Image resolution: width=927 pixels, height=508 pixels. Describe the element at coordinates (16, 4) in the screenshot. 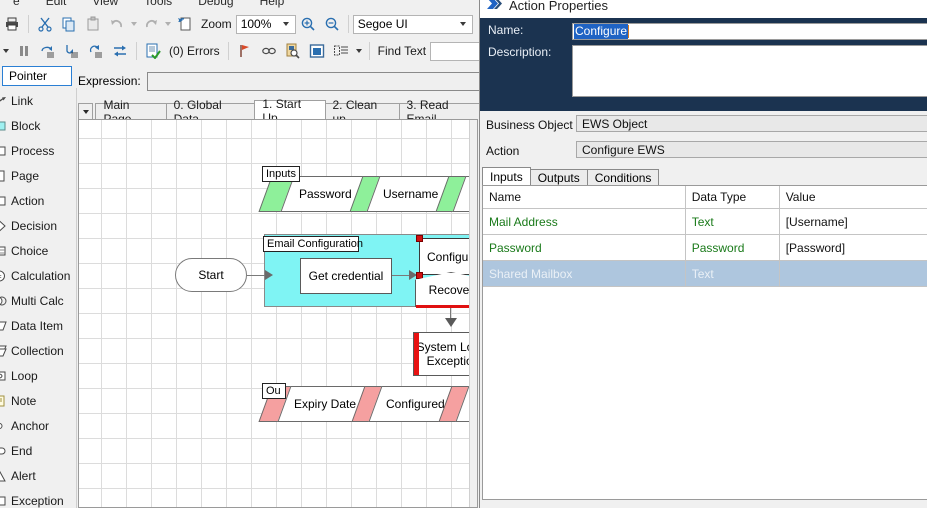

I see `menu-item-file: e` at that location.